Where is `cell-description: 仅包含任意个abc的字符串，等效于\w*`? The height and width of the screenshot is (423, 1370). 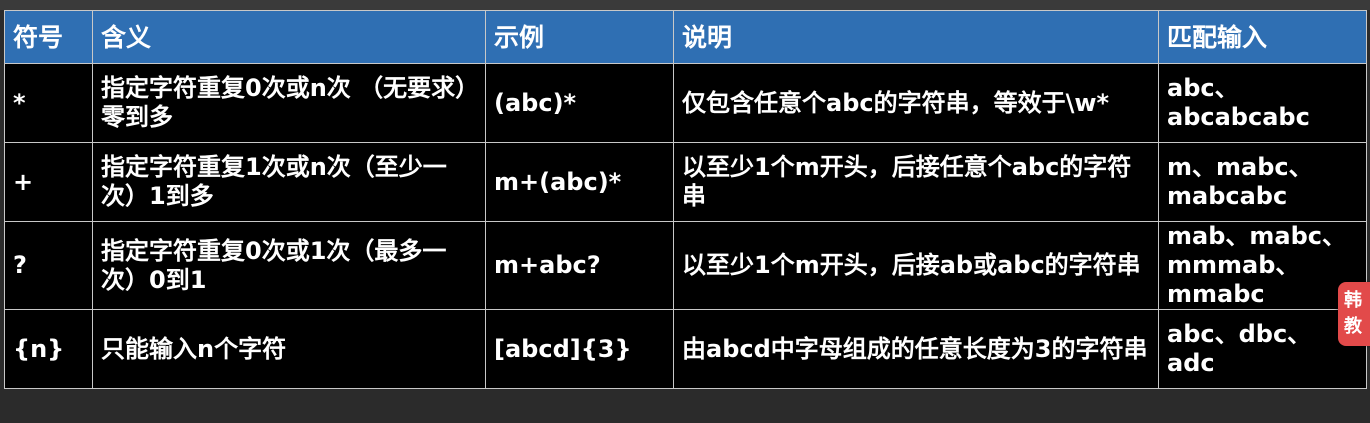 cell-description: 仅包含任意个abc的字符串，等效于\w* is located at coordinates (916, 103).